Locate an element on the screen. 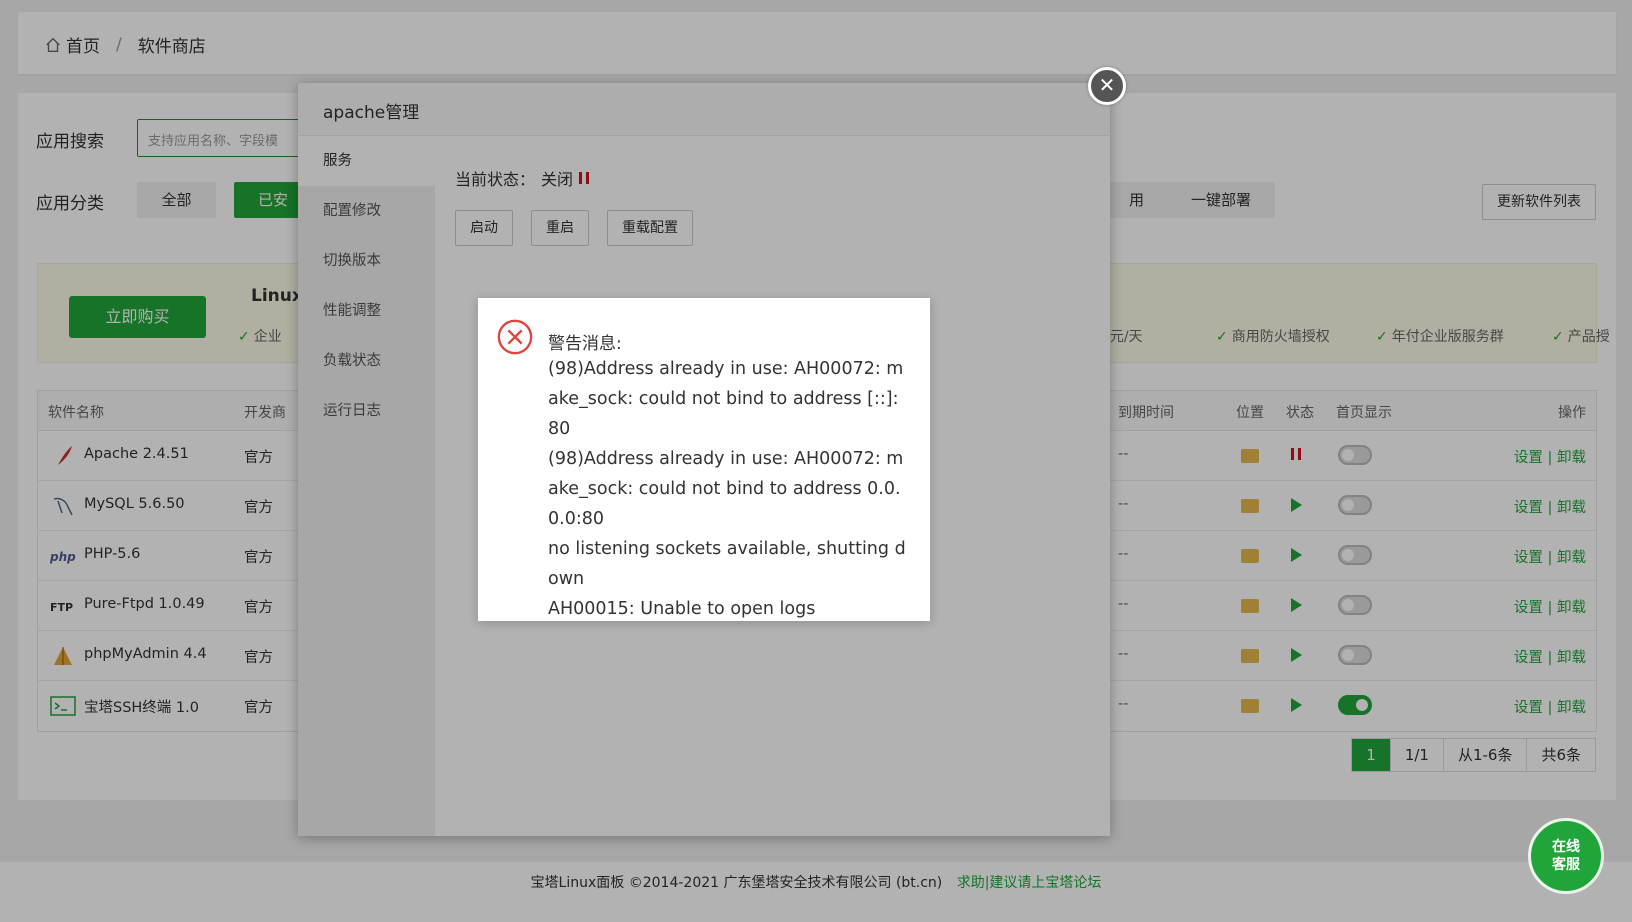  close-icon: ✕ is located at coordinates (1107, 85).